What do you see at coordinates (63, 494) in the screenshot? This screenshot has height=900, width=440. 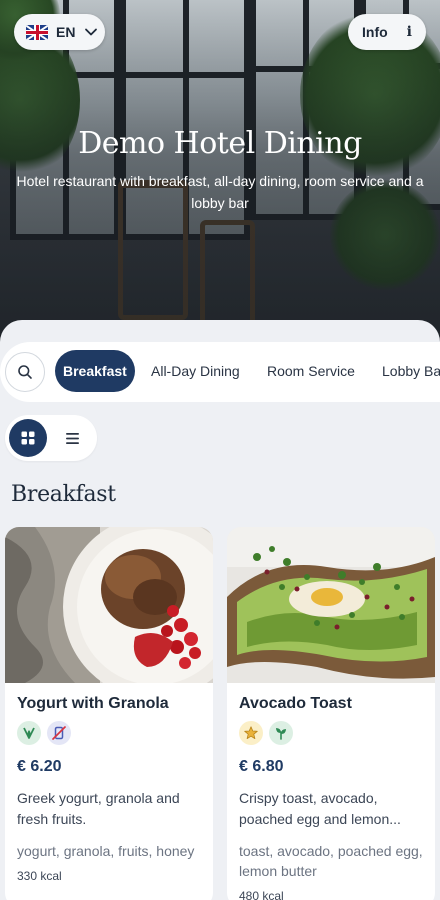 I see `section-title: Breakfast` at bounding box center [63, 494].